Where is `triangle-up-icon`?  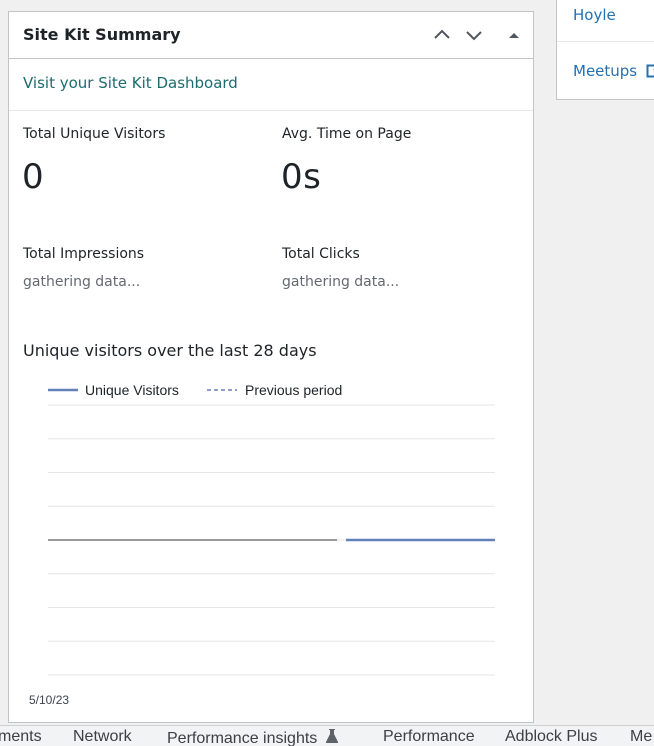 triangle-up-icon is located at coordinates (514, 35).